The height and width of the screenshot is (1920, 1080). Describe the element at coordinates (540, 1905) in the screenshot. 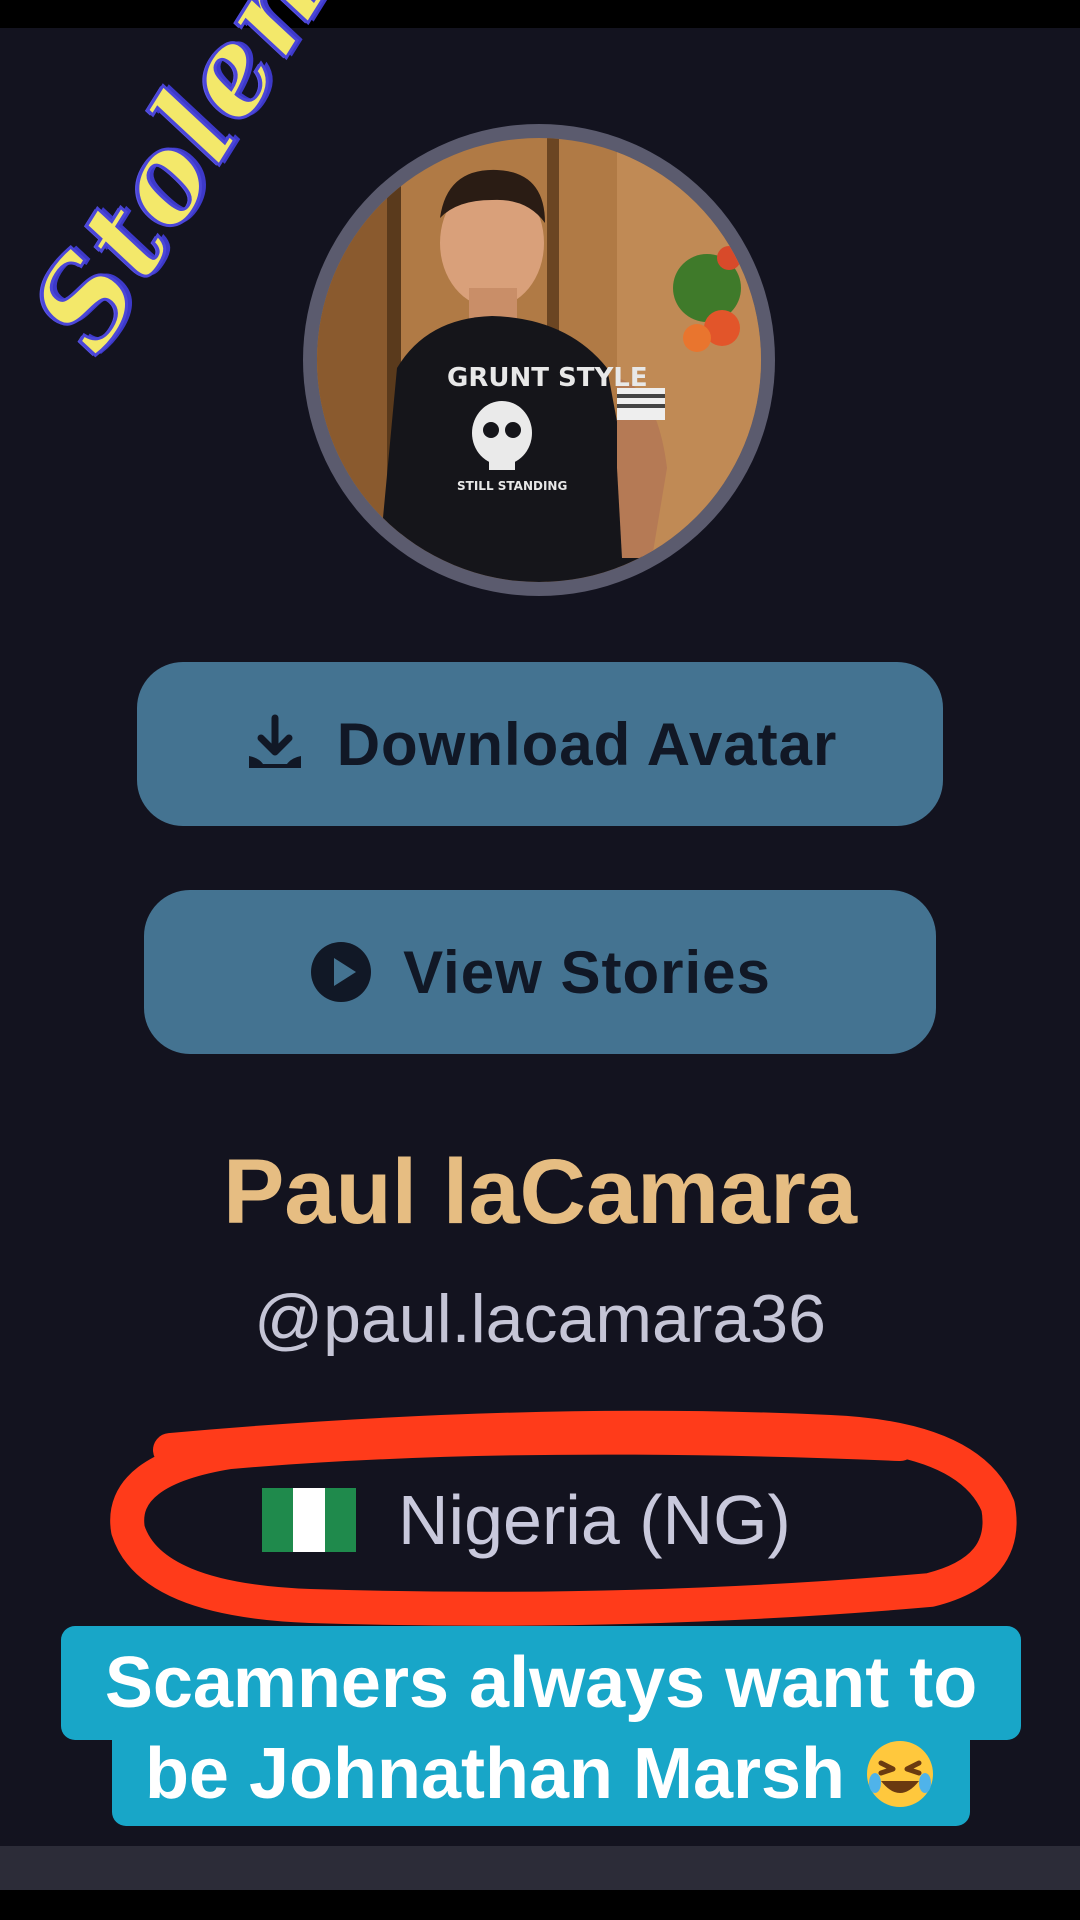

I see `bottom-strip` at that location.